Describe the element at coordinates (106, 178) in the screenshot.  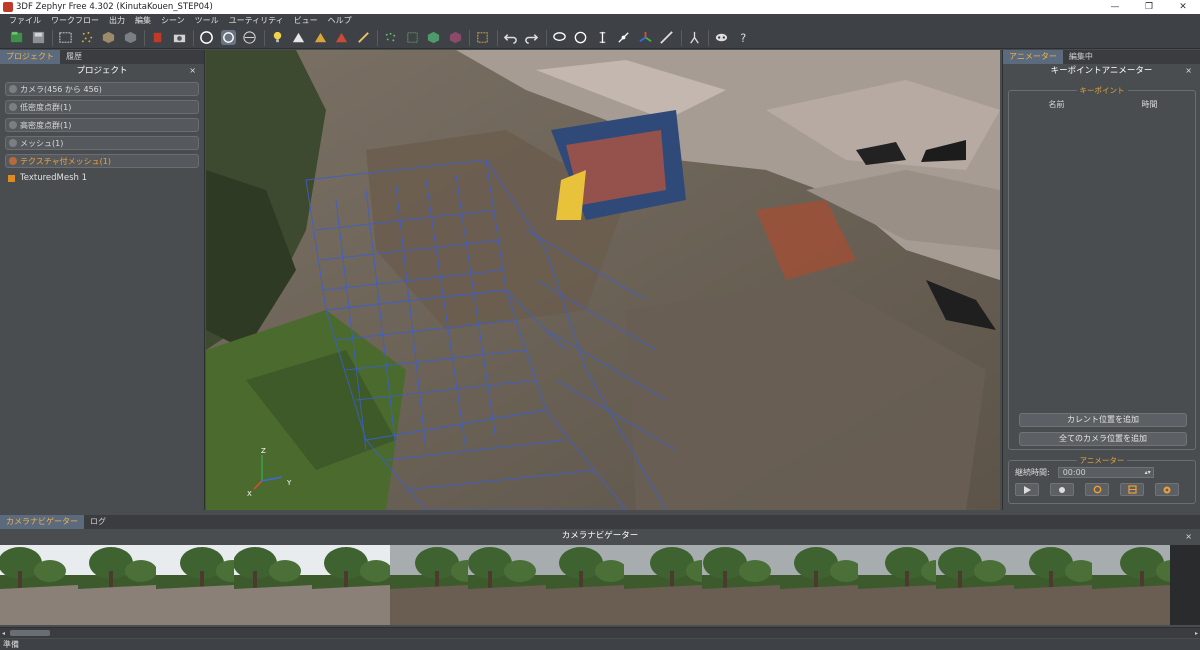
I see `tree-item-textured-mesh: TexturedMesh 1` at that location.